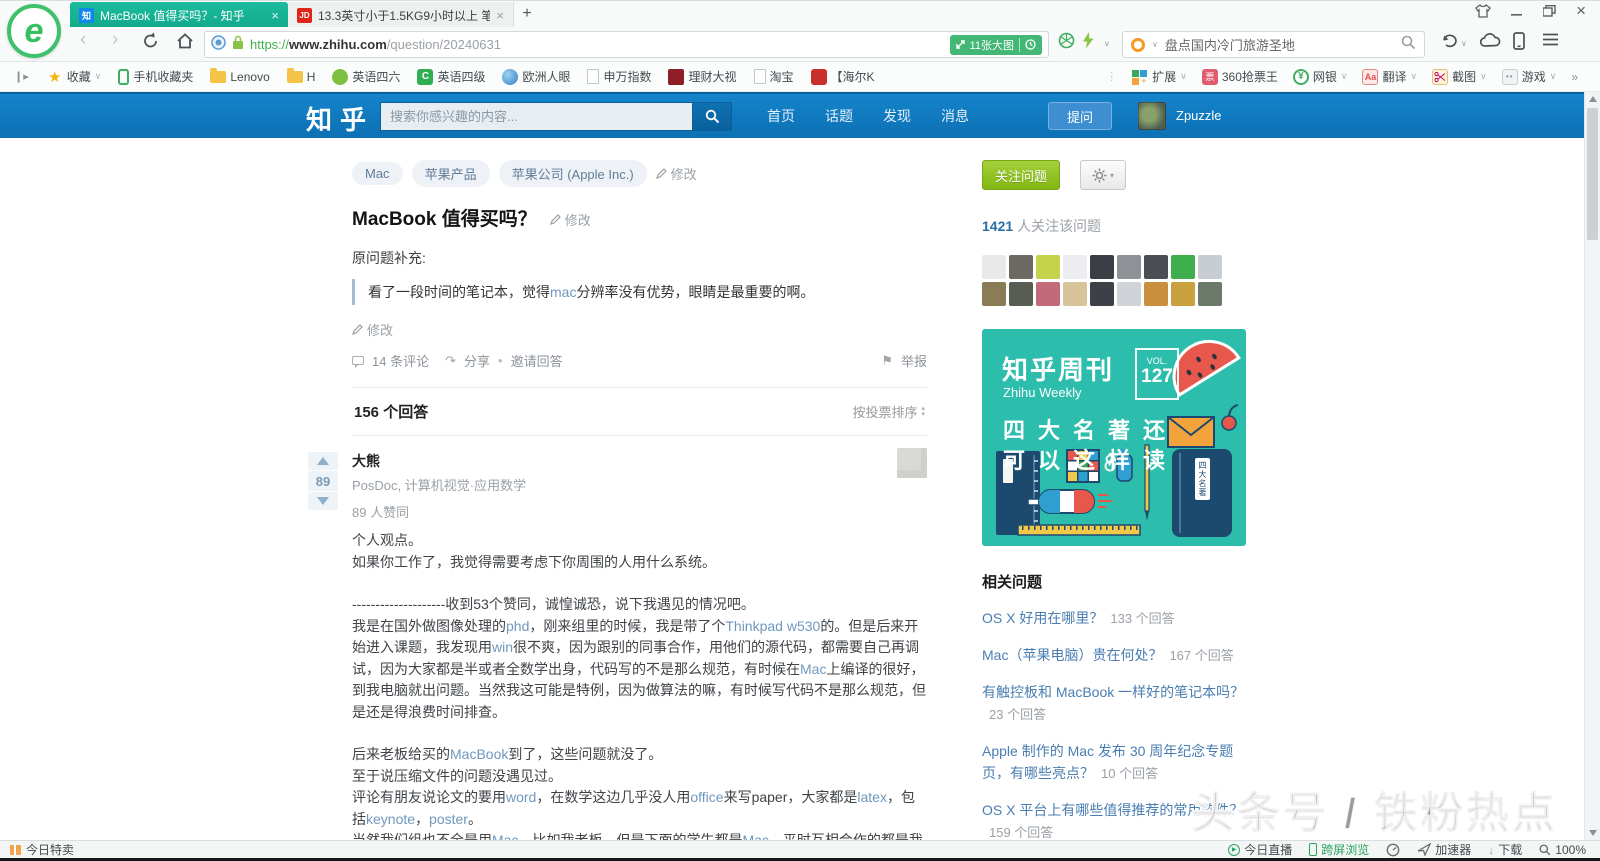 This screenshot has width=1600, height=861. Describe the element at coordinates (1593, 833) in the screenshot. I see `scrollbar-down-arrow` at that location.